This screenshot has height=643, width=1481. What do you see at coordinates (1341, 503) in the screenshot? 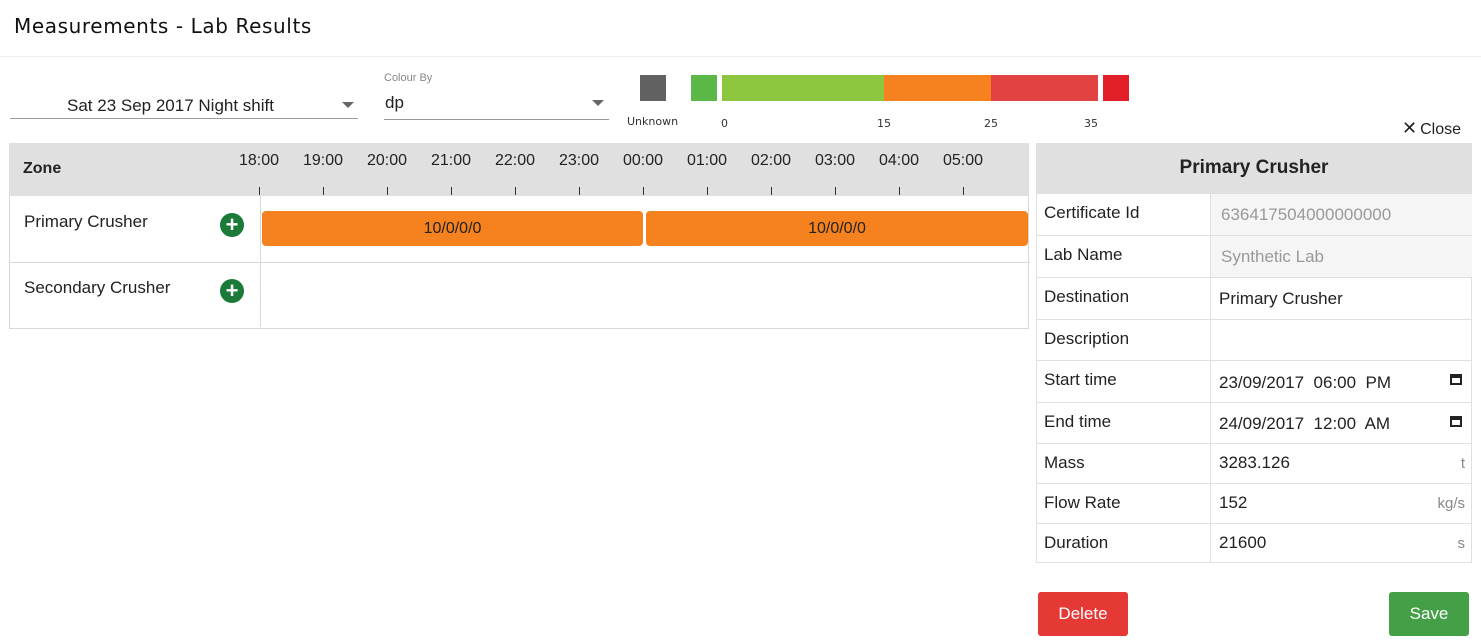
I see `flow-rate-field: 152 kg/s` at bounding box center [1341, 503].